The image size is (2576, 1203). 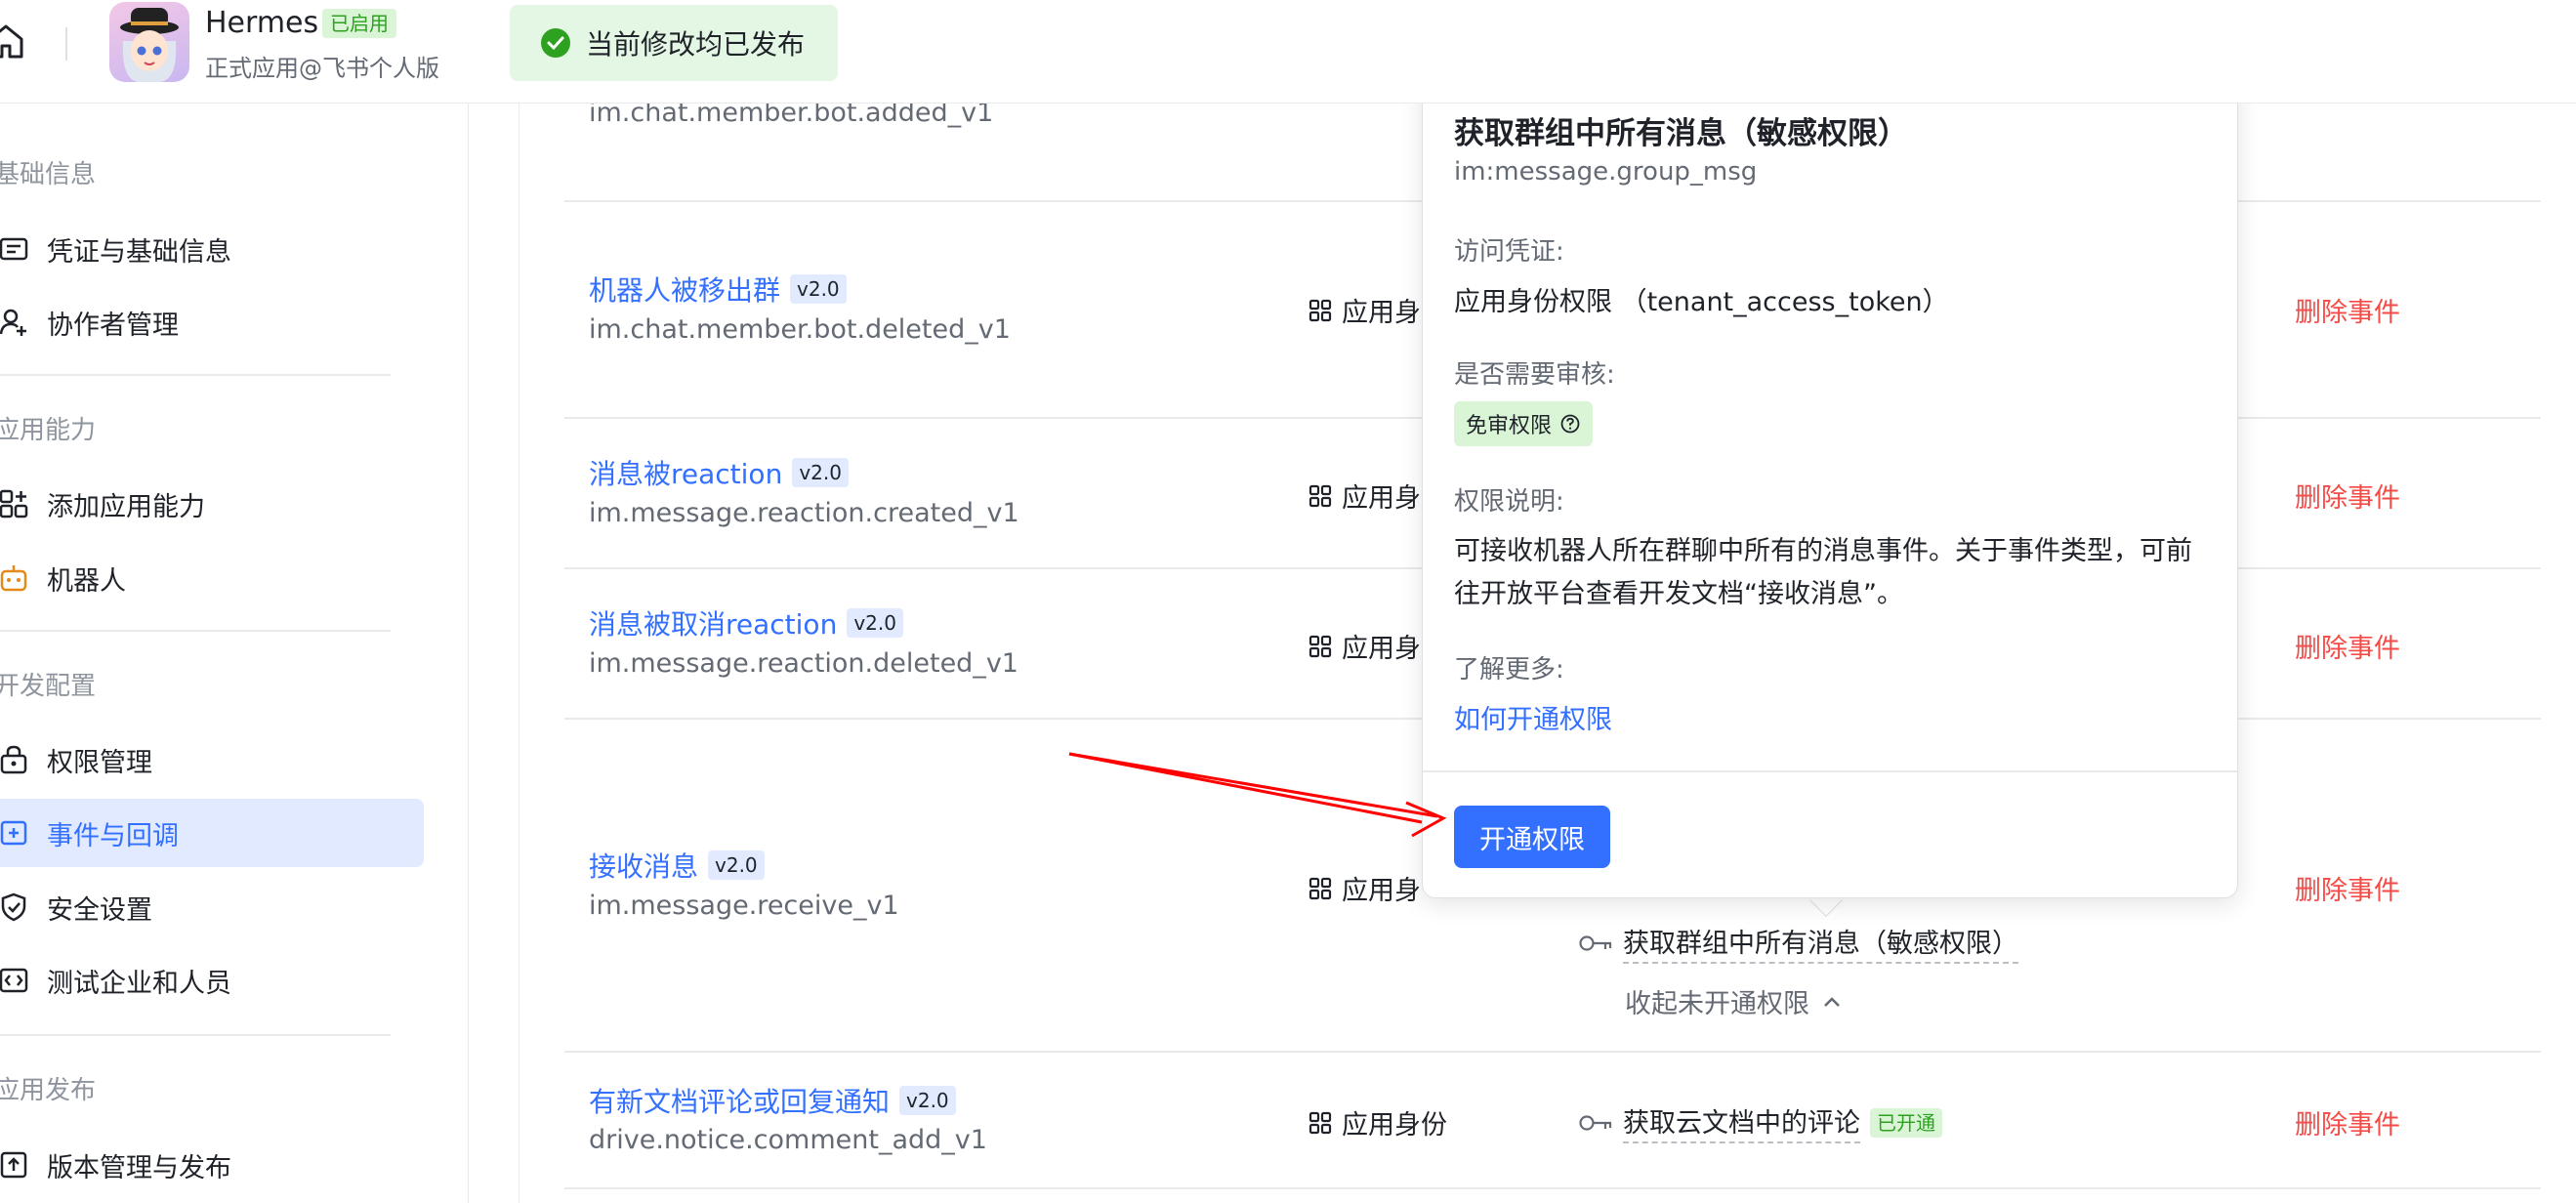 What do you see at coordinates (1257, 795) in the screenshot?
I see `annotation-arrow` at bounding box center [1257, 795].